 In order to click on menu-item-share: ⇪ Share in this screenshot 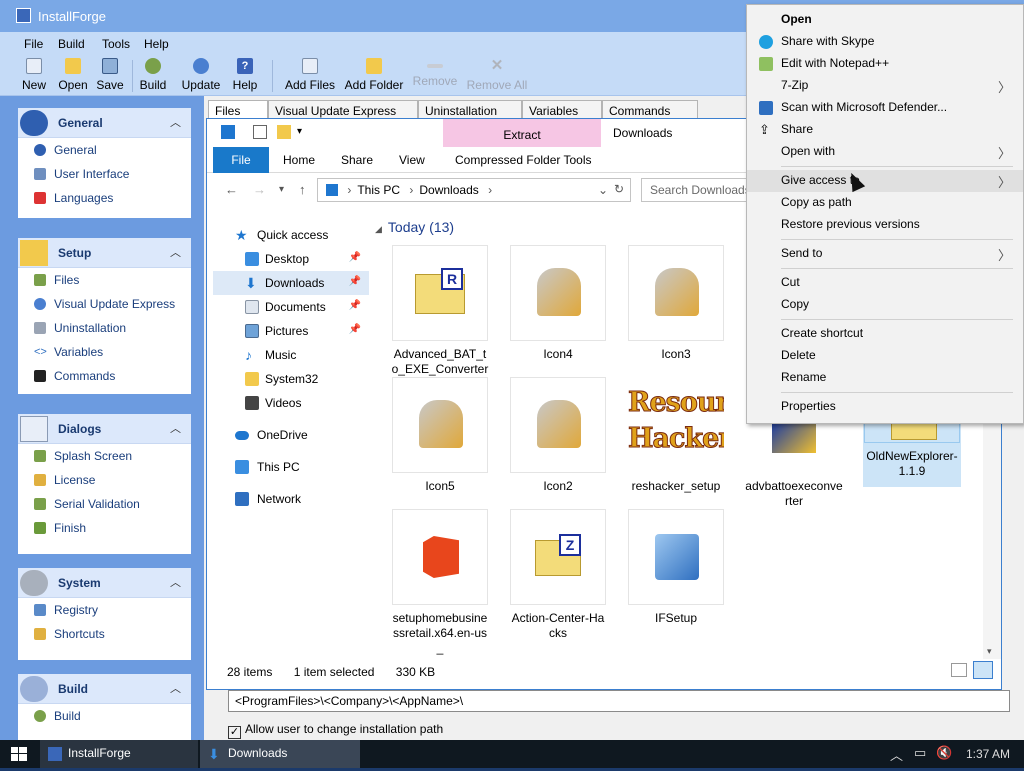, I will do `click(885, 130)`.